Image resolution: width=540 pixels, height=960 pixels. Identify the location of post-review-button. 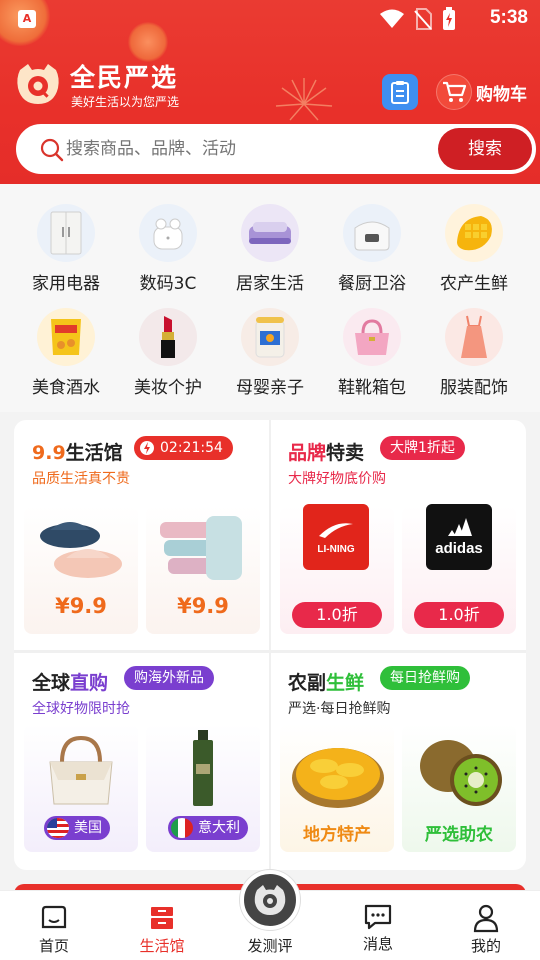
(270, 900).